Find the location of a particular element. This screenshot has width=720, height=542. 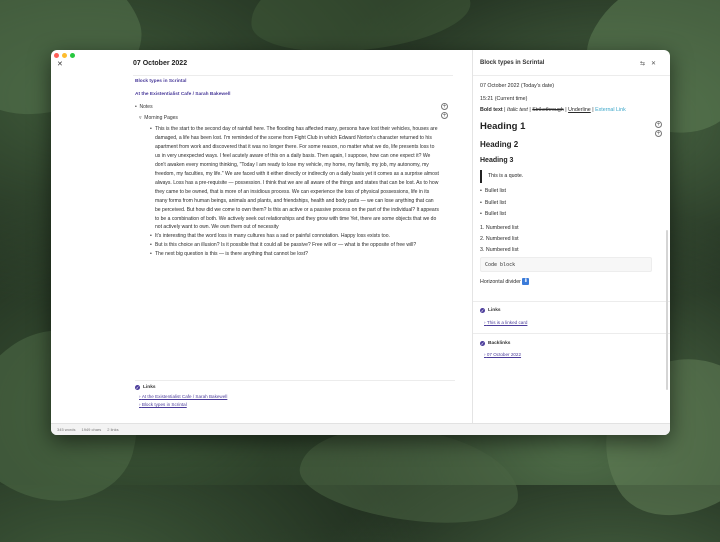

italic-text: Italic text is located at coordinates (517, 110).